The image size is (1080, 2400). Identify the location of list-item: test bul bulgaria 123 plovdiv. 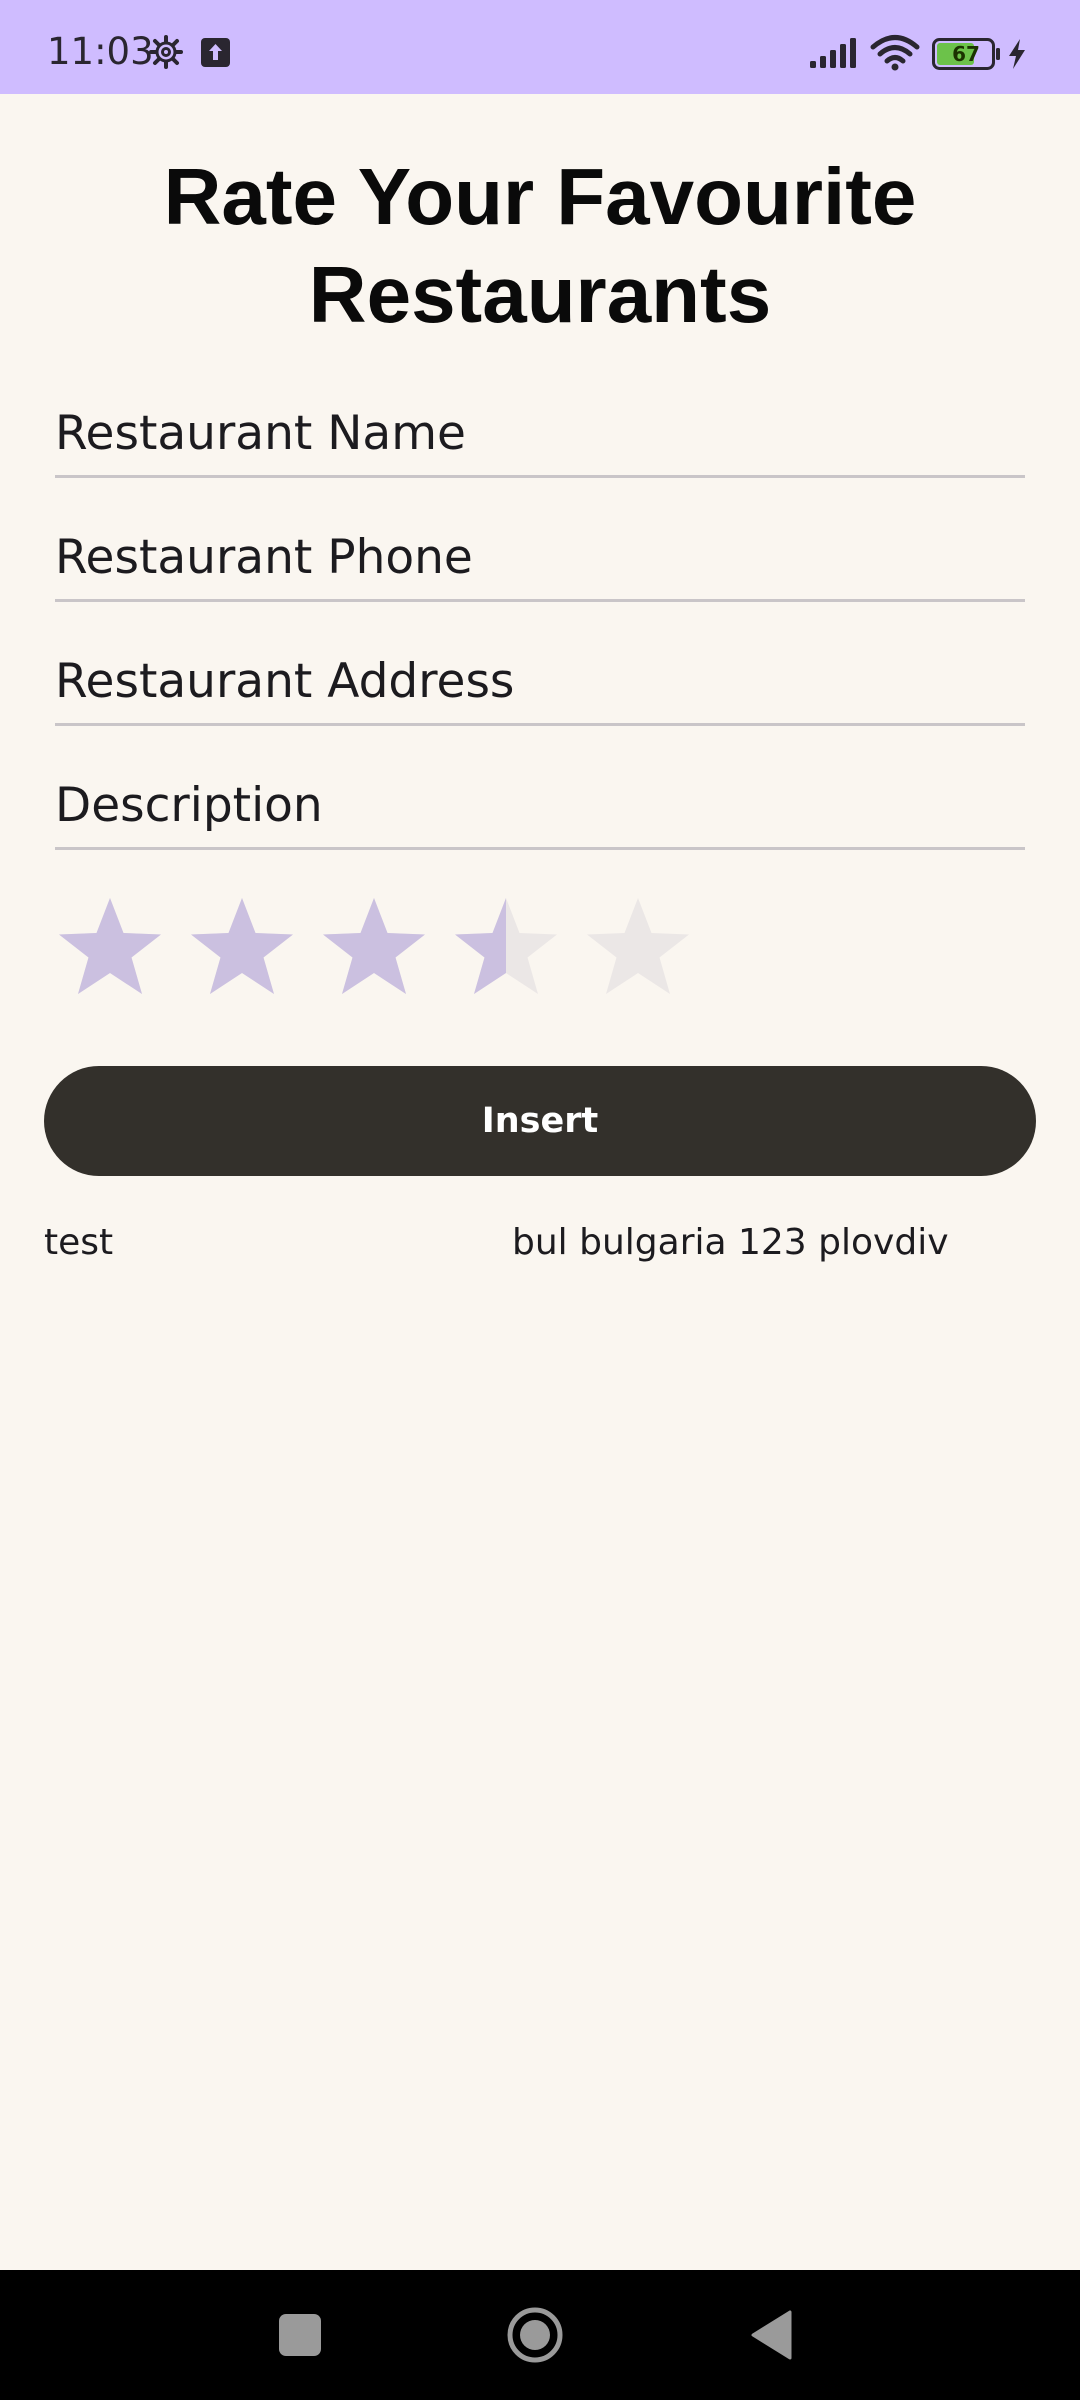
(540, 1243).